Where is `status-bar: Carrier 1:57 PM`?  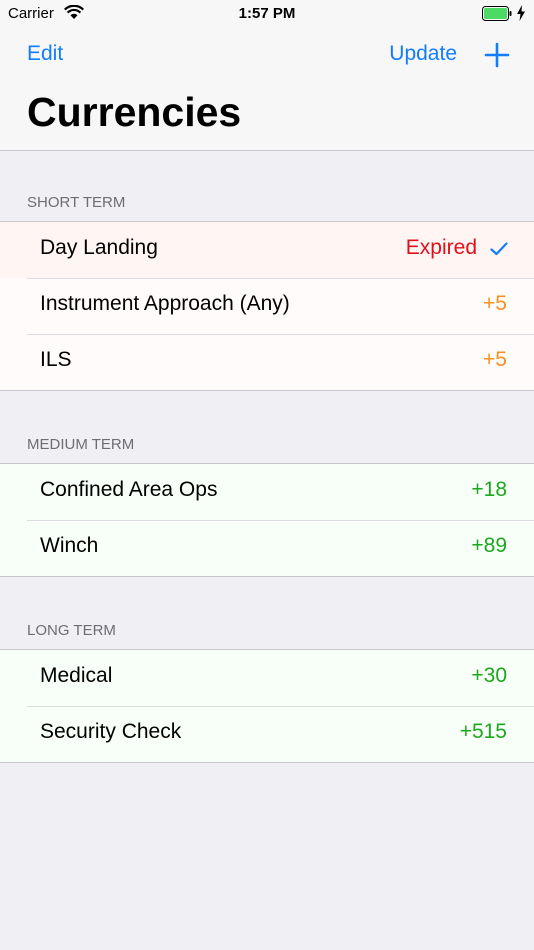 status-bar: Carrier 1:57 PM is located at coordinates (267, 14).